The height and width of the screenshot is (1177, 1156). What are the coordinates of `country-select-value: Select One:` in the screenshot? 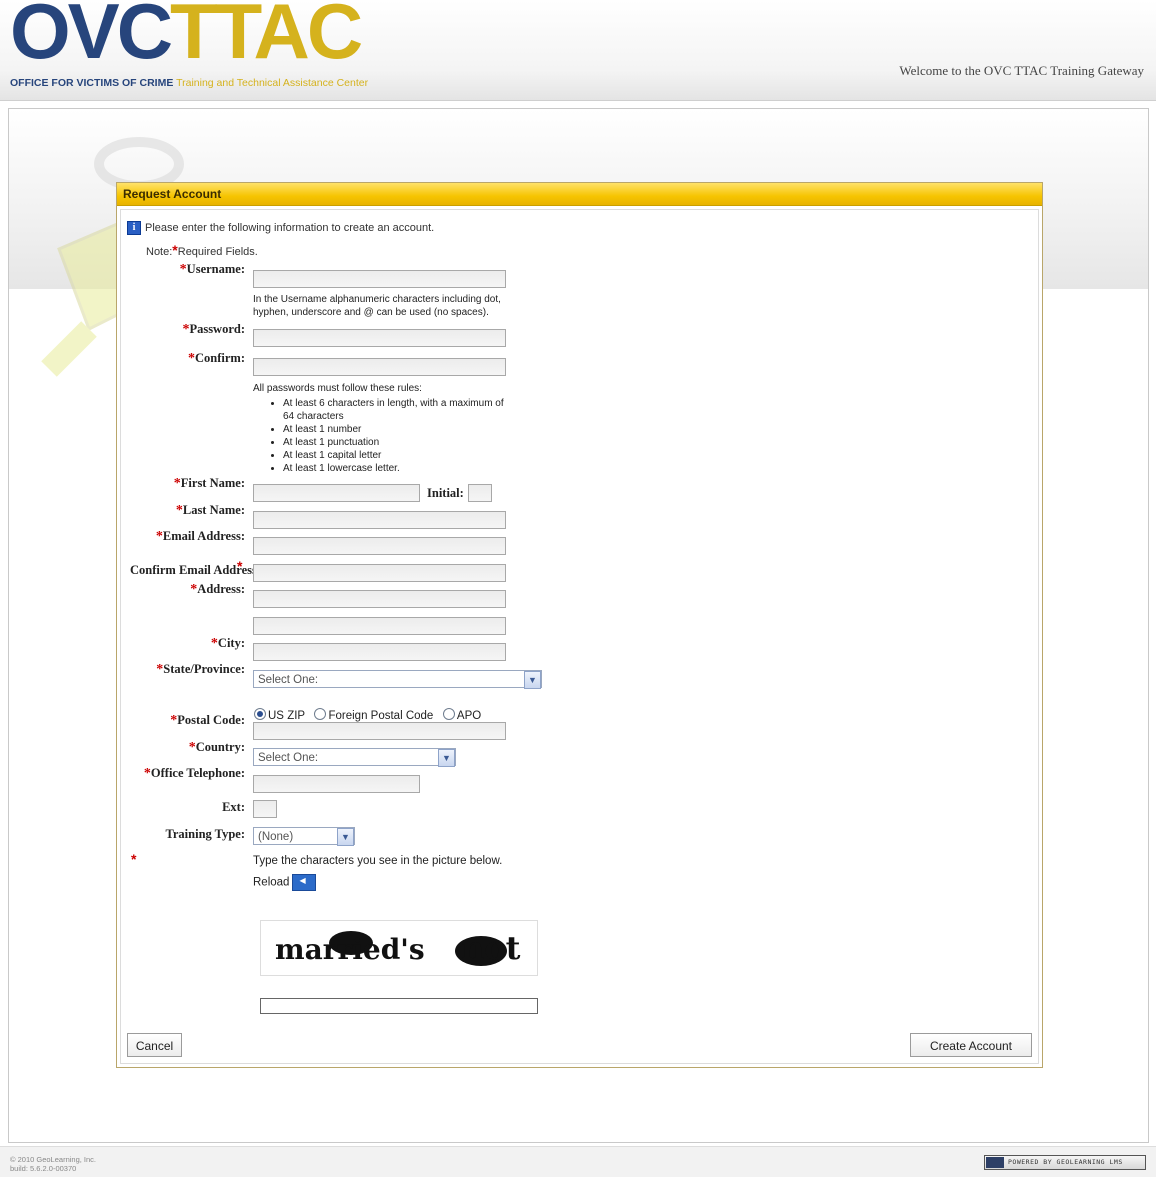 It's located at (288, 758).